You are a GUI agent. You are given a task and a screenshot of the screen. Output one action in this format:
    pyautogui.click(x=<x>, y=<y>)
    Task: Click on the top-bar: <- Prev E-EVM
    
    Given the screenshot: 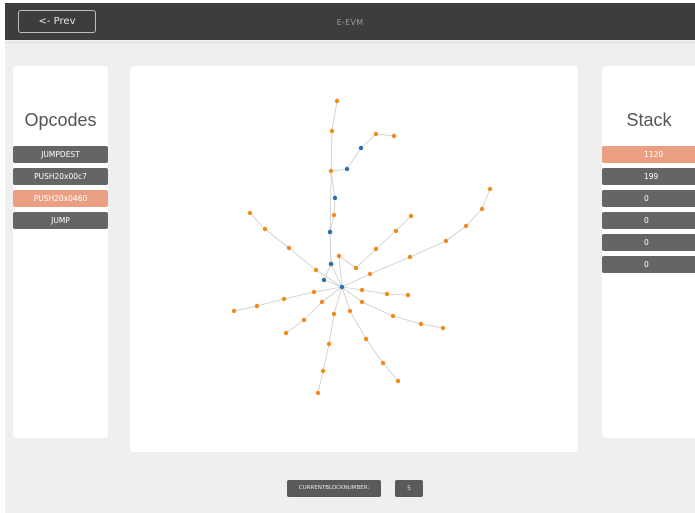 What is the action you would take?
    pyautogui.click(x=350, y=21)
    